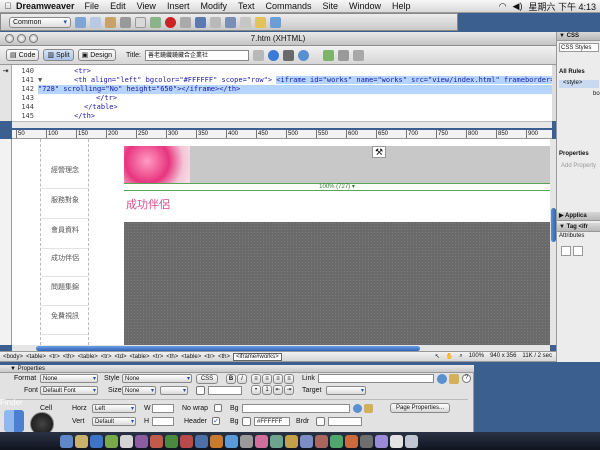 The width and height of the screenshot is (600, 450). What do you see at coordinates (33, 38) in the screenshot?
I see `zoom-icon` at bounding box center [33, 38].